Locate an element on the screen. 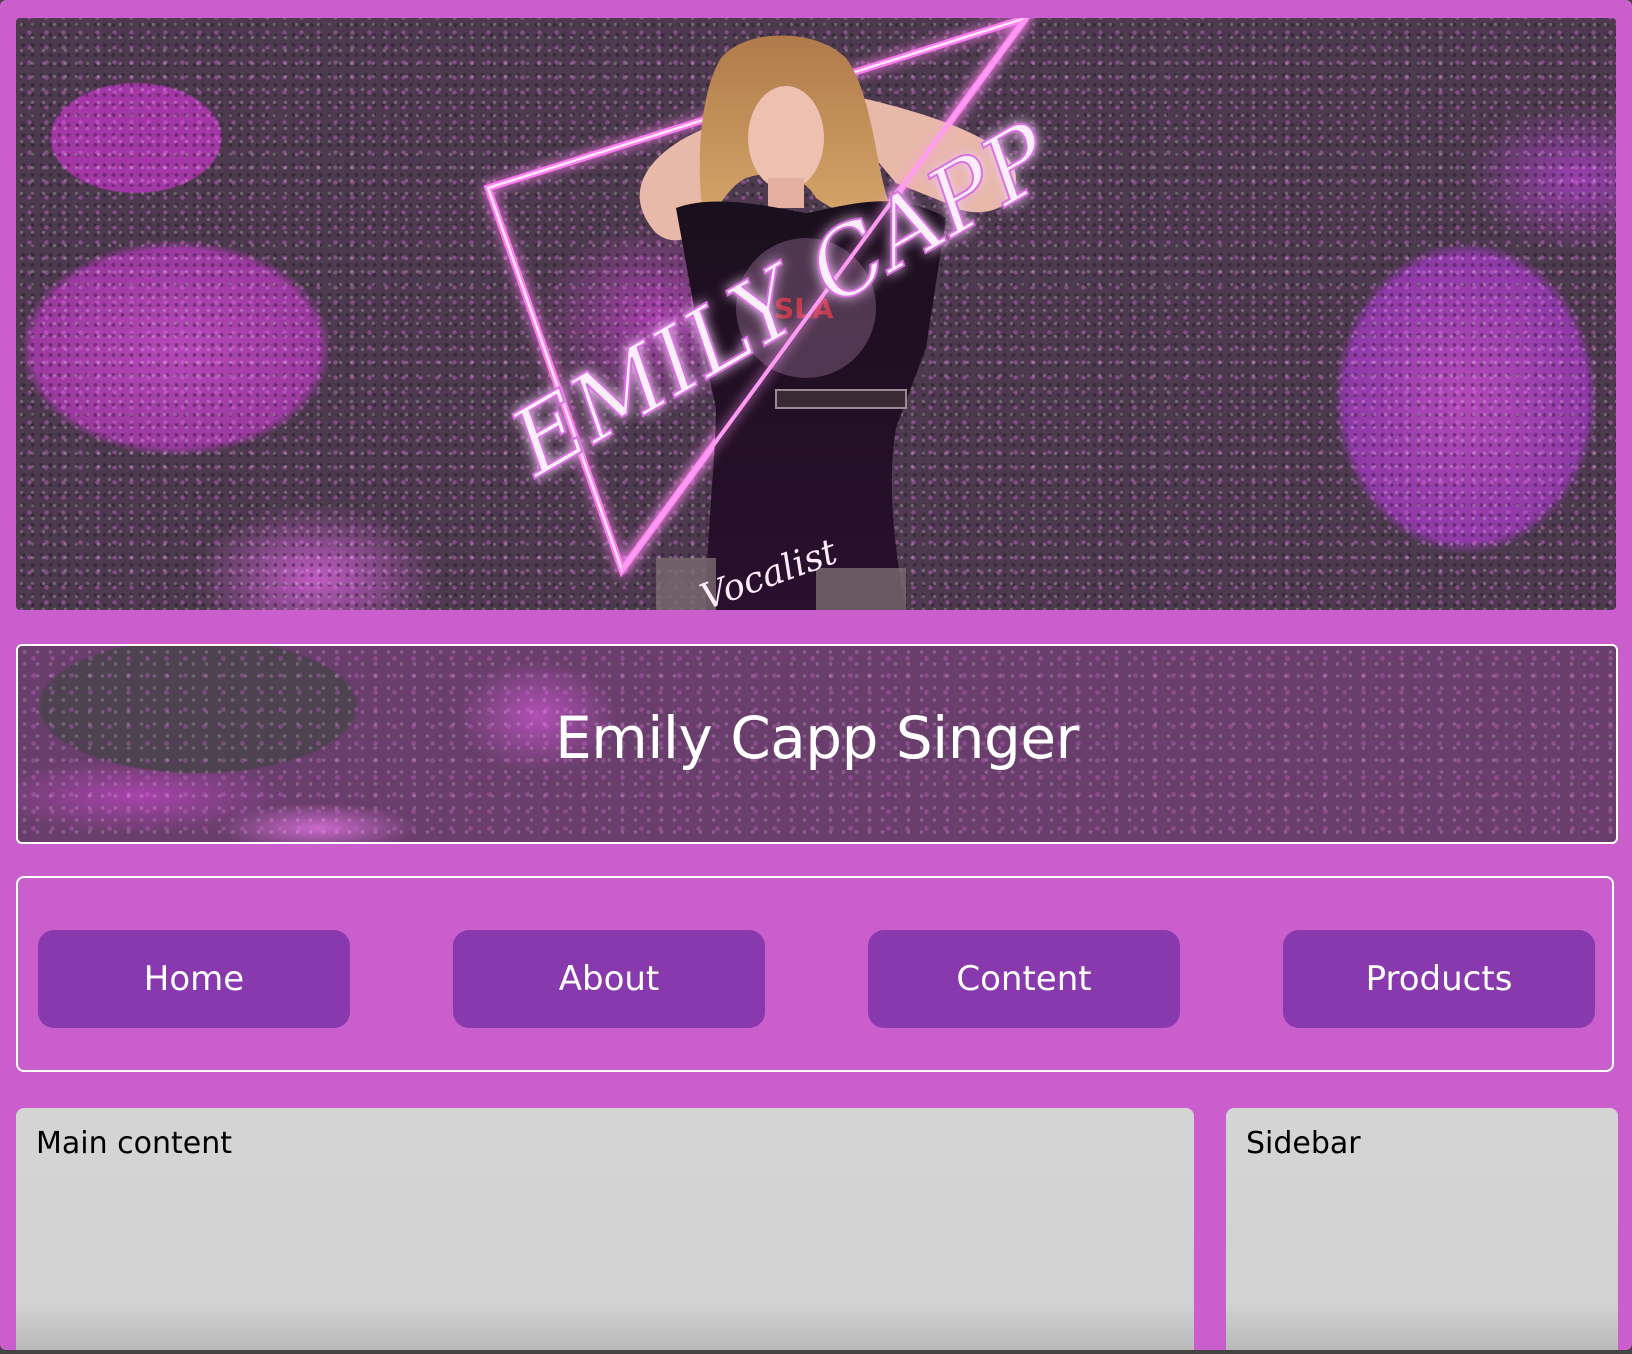  nav-about-button: About is located at coordinates (609, 979).